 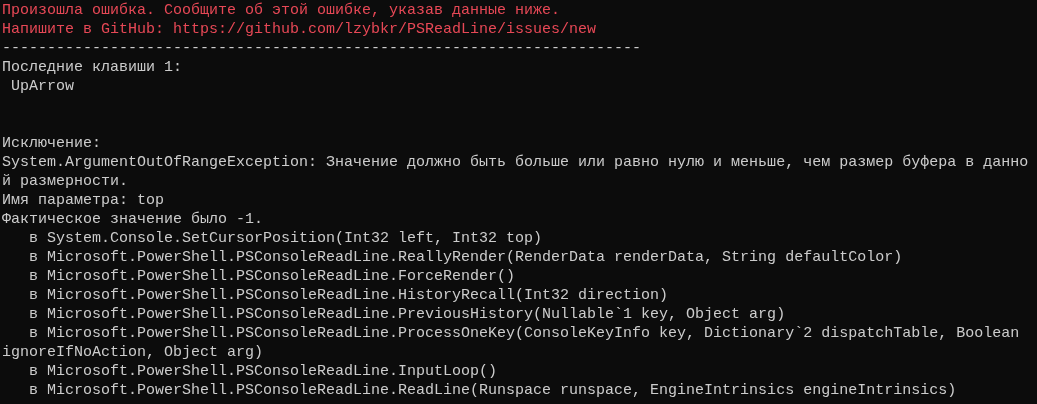 I want to click on output-line: ignoreIfNoAction, Object arg), so click(x=133, y=352).